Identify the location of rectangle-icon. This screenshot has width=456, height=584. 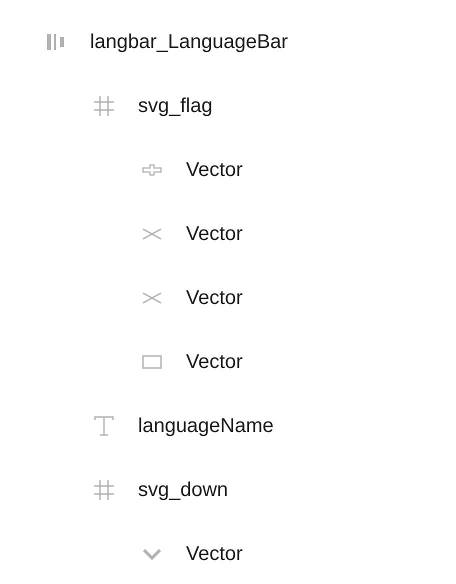
(152, 362).